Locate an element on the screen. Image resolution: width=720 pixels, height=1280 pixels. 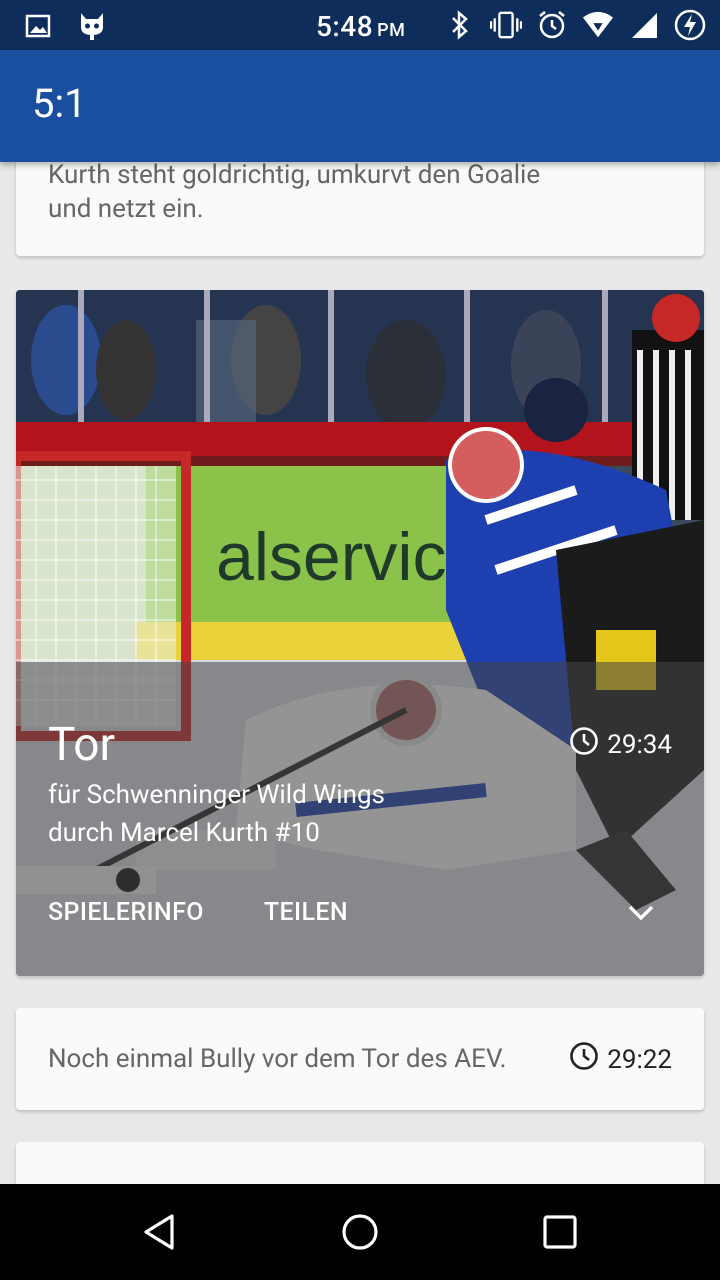
share-button: TEILEN is located at coordinates (306, 912).